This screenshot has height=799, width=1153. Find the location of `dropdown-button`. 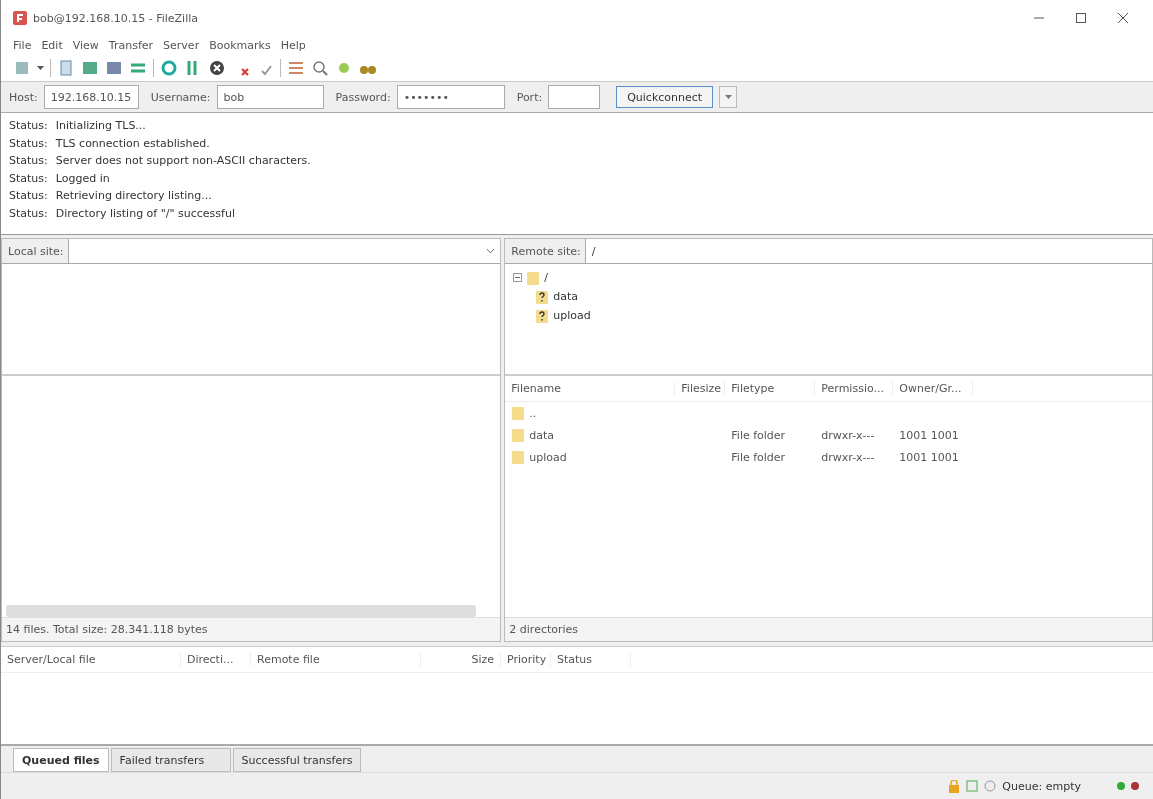

dropdown-button is located at coordinates (728, 97).